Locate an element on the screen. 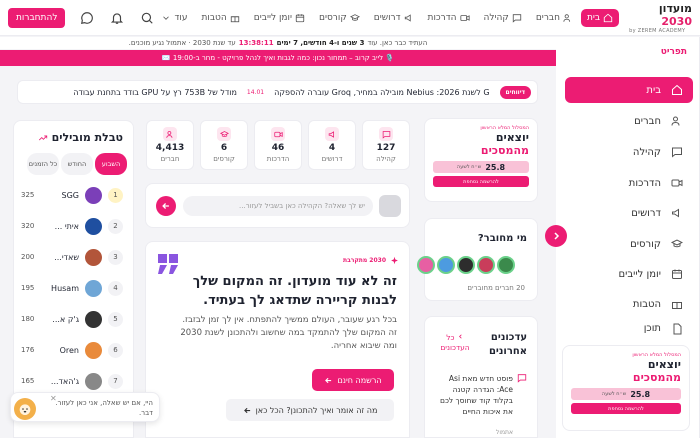 This screenshot has height=438, width=700. nav-item-label: הדרכות is located at coordinates (442, 17).